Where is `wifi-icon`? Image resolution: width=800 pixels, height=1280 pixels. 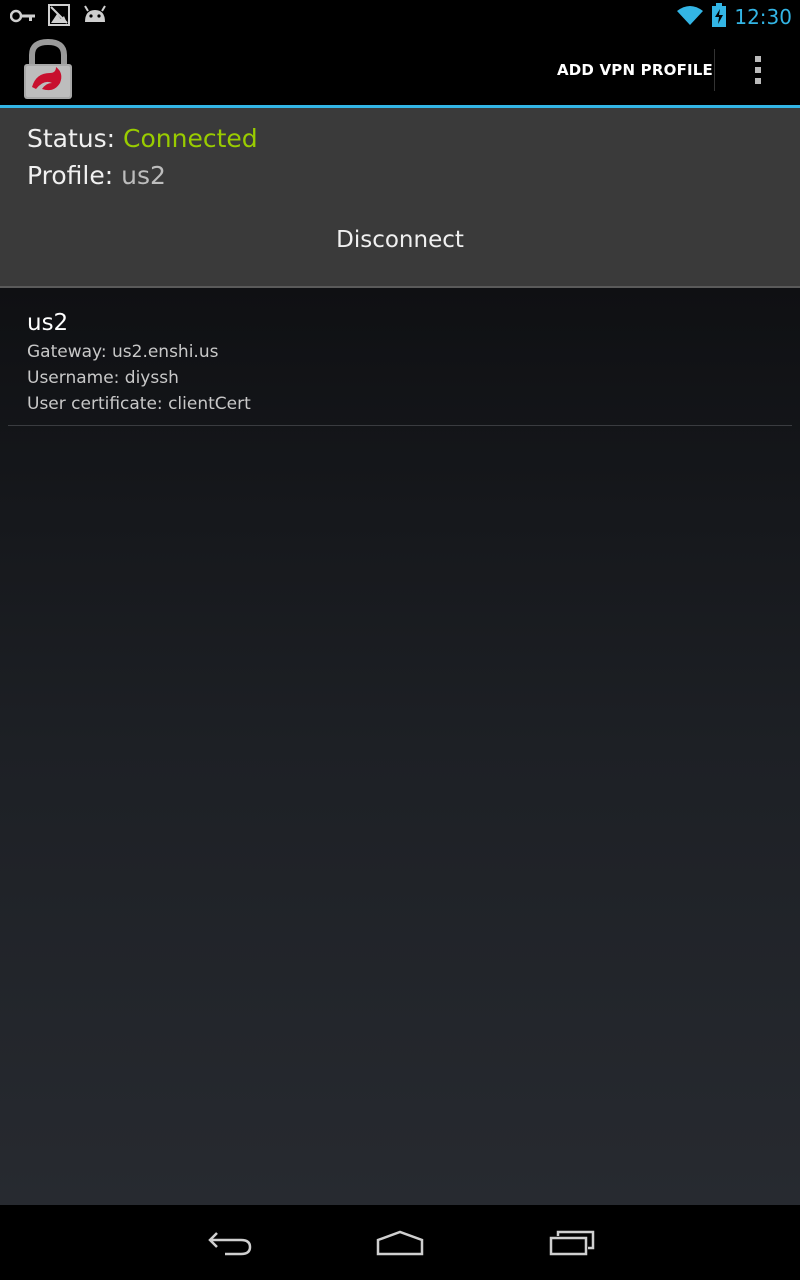
wifi-icon is located at coordinates (690, 17).